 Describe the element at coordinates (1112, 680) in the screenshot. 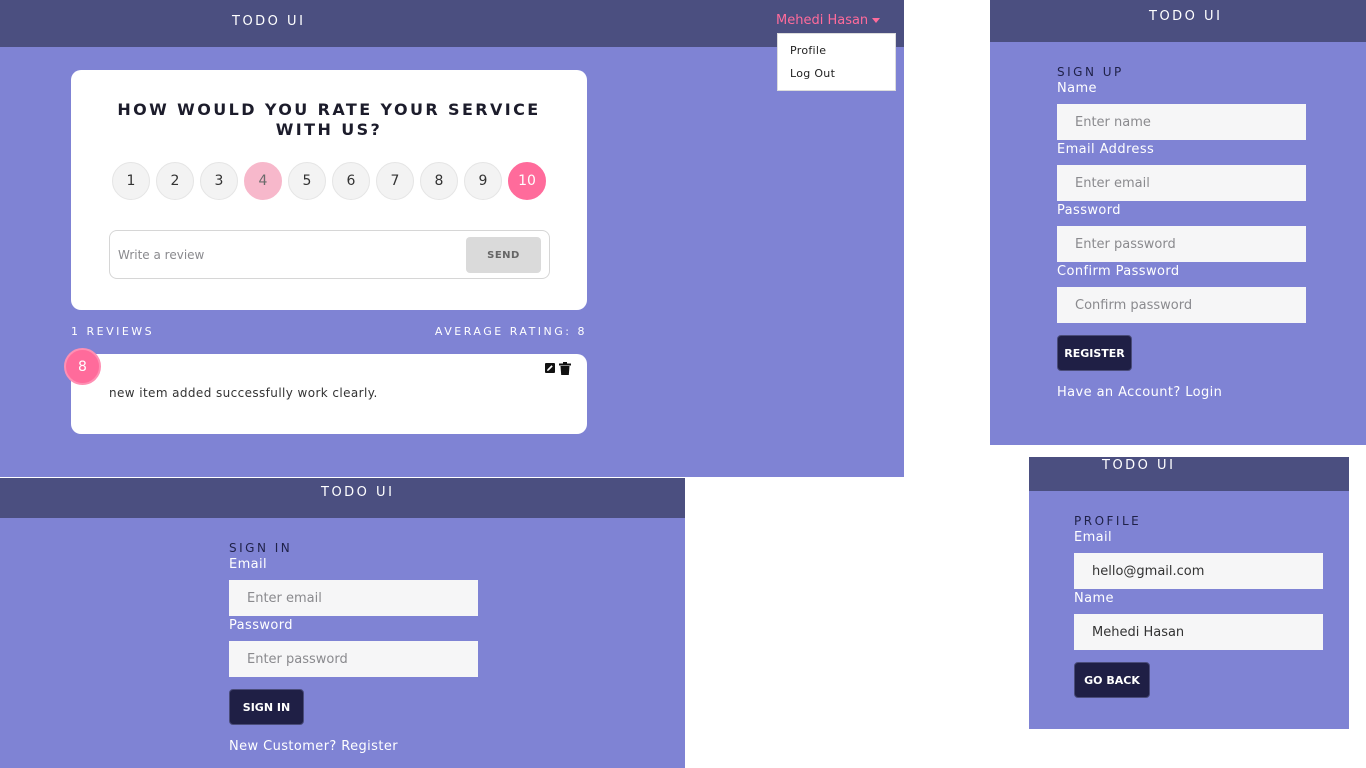

I see `go-back-button: GO BACK` at that location.